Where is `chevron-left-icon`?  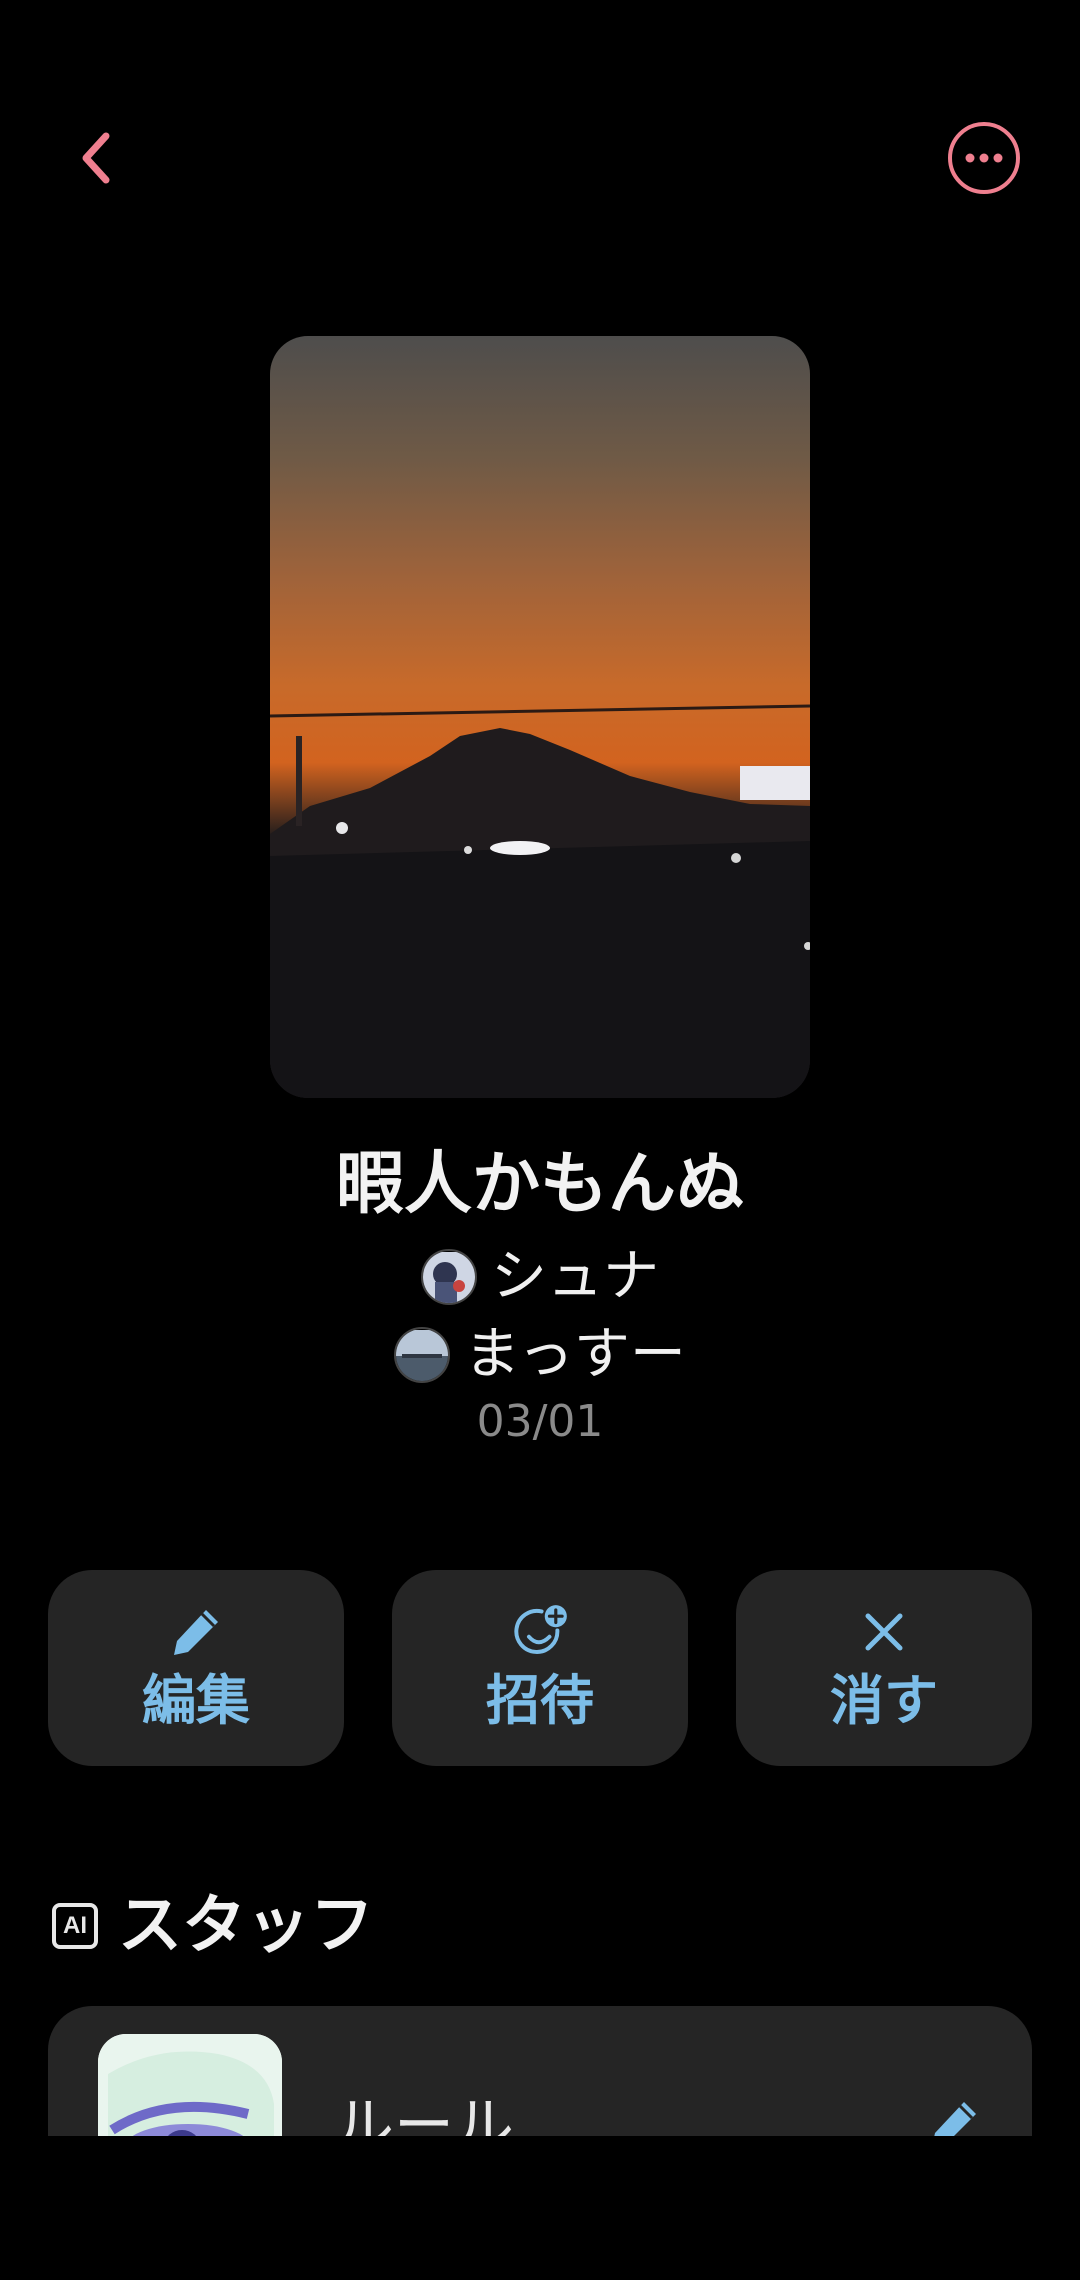
chevron-left-icon is located at coordinates (96, 158).